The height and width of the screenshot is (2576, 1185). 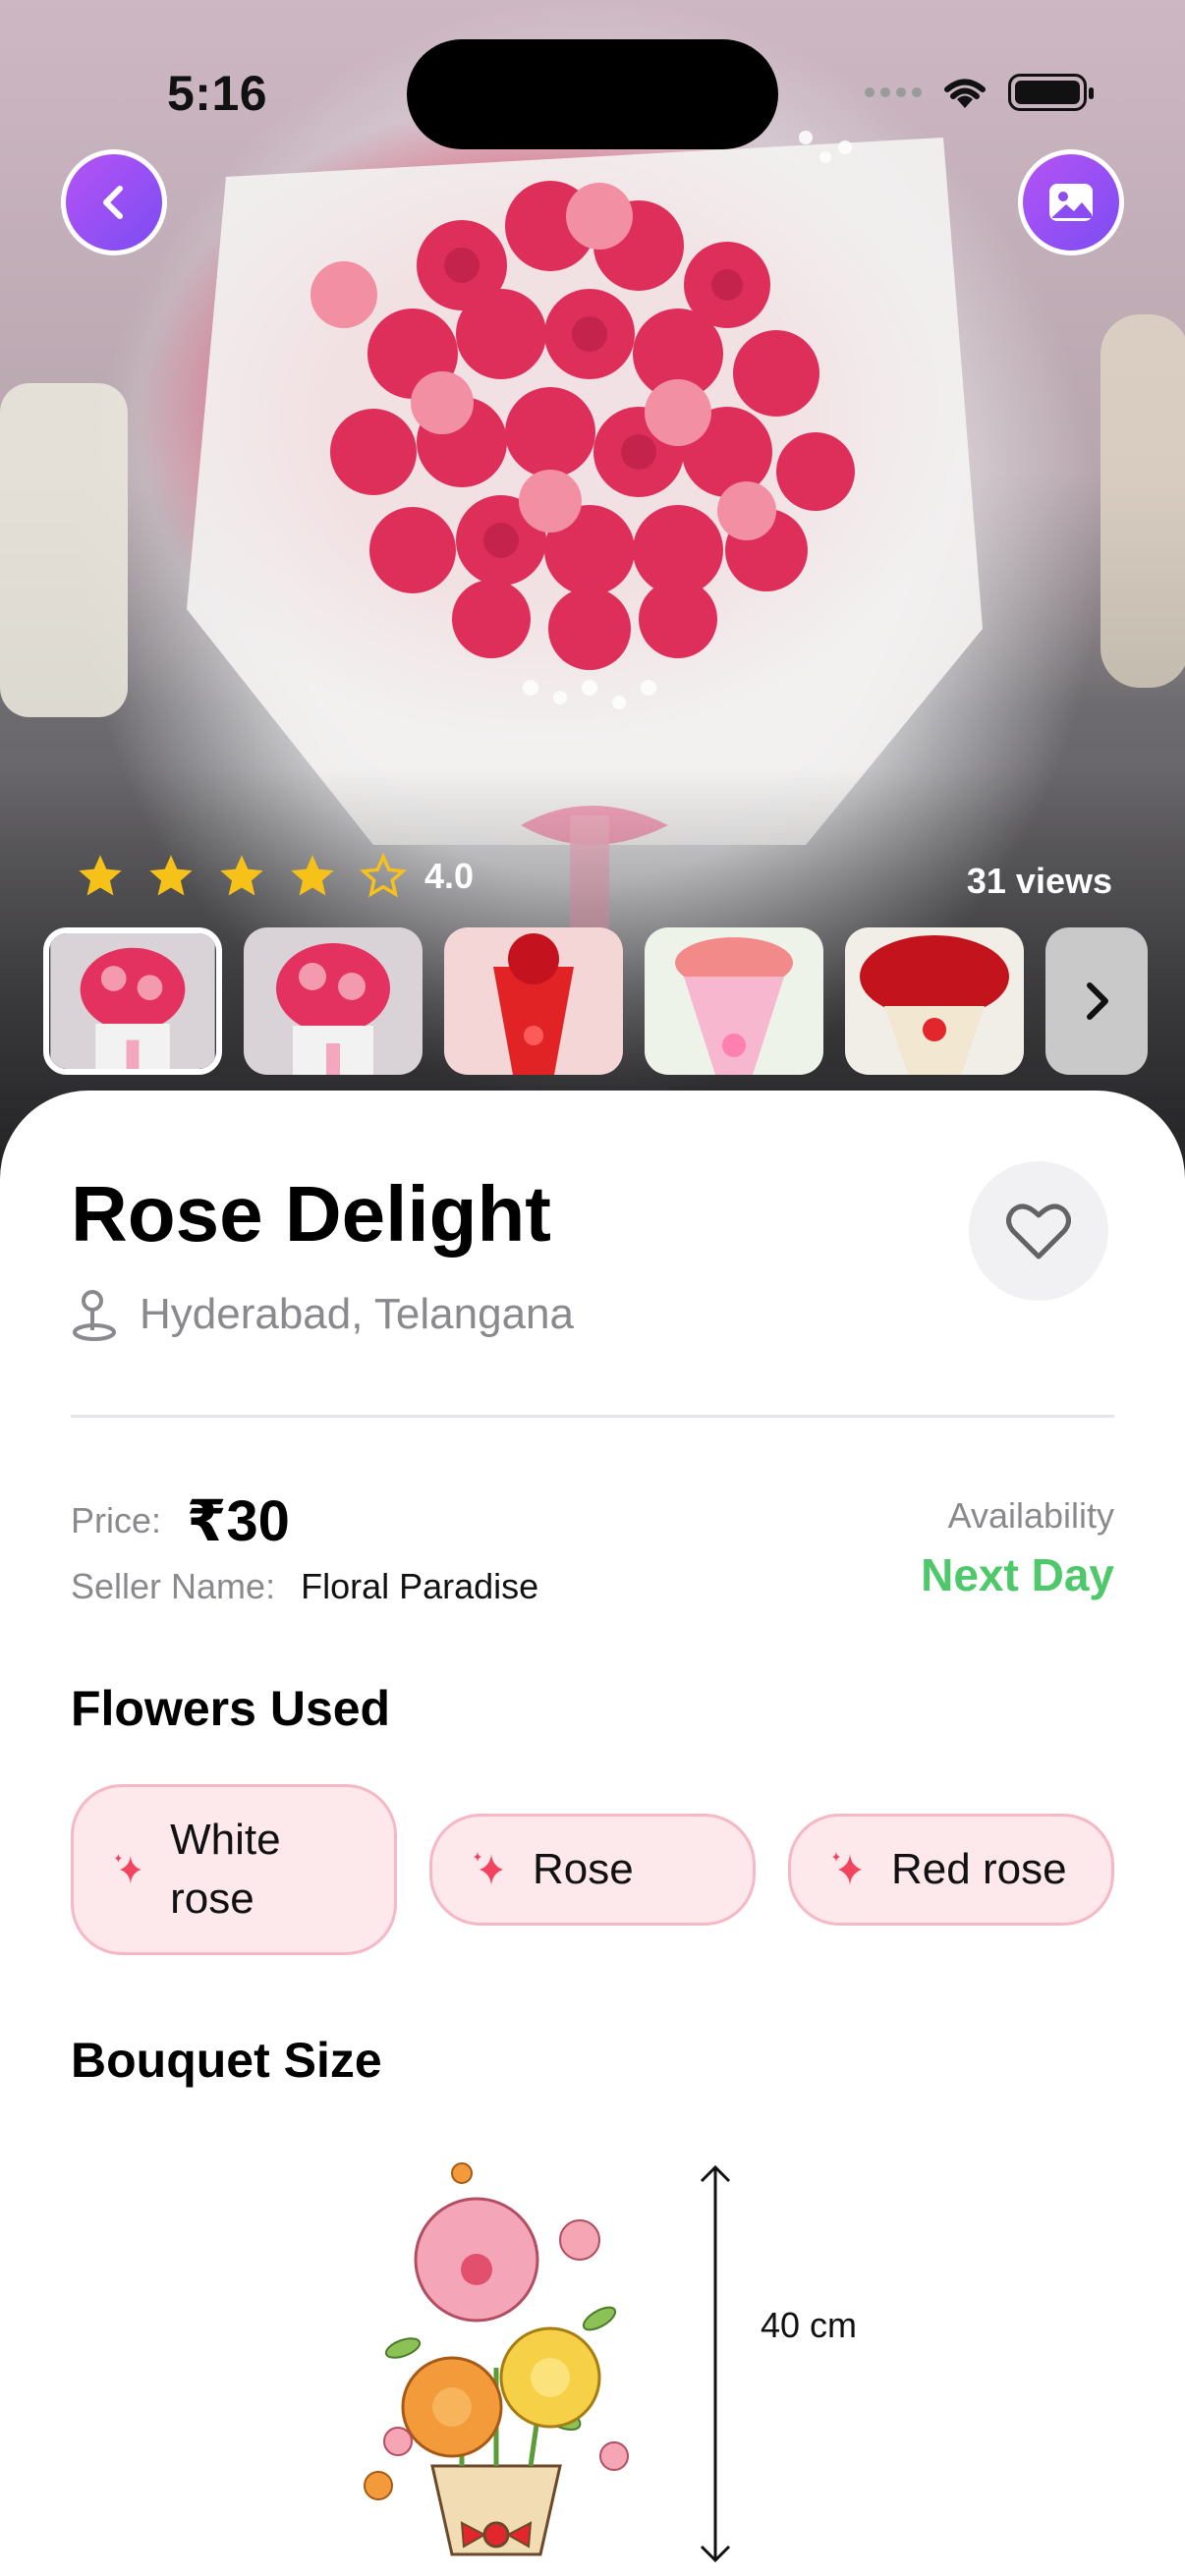 What do you see at coordinates (357, 1314) in the screenshot?
I see `location-text: Hyderabad, Telangana` at bounding box center [357, 1314].